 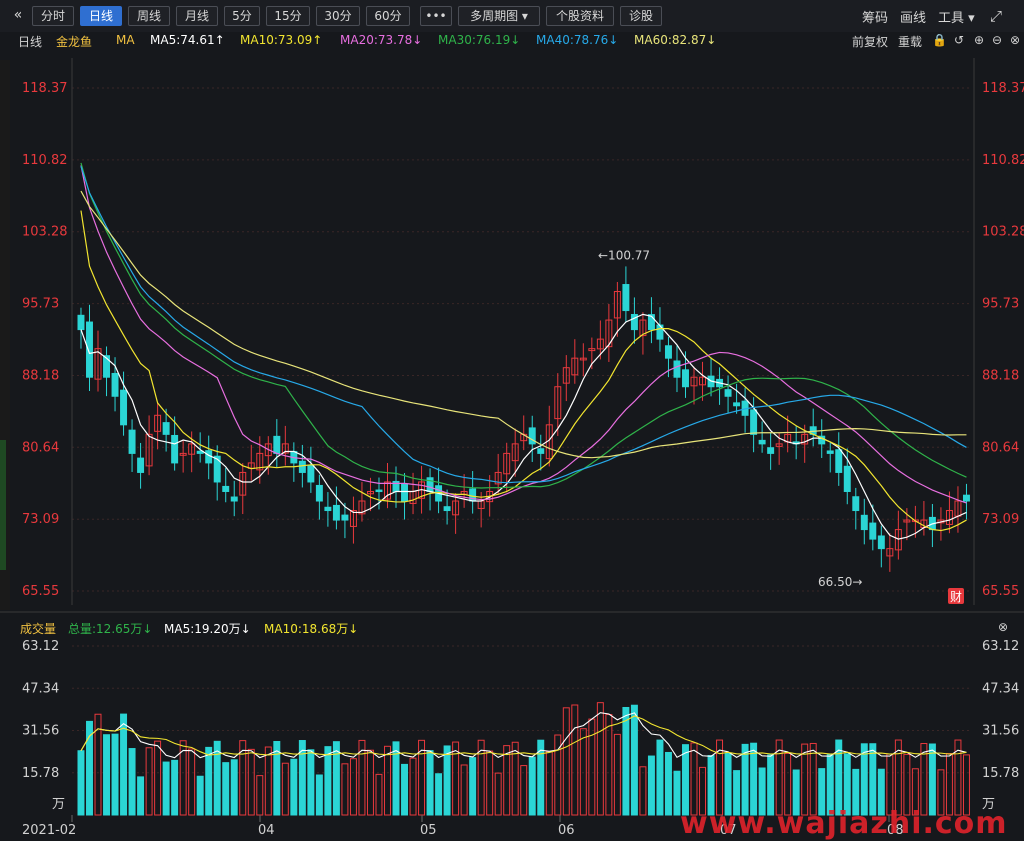 What do you see at coordinates (40, 519) in the screenshot?
I see `price-tick-left: 73.09` at bounding box center [40, 519].